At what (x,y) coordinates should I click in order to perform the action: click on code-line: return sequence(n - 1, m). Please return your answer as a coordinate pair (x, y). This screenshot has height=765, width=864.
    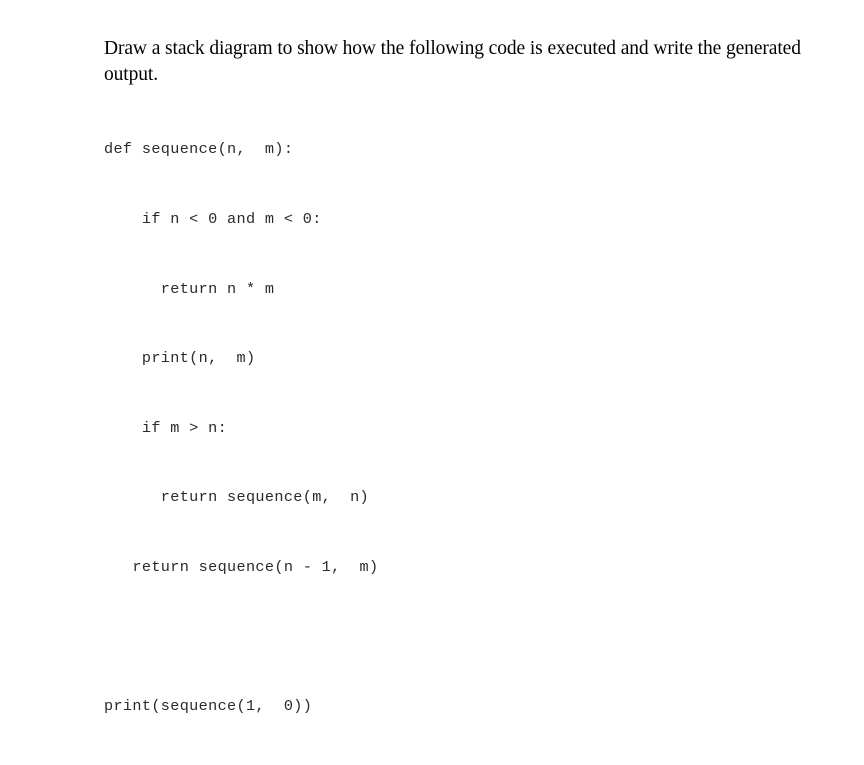
    Looking at the image, I should click on (241, 567).